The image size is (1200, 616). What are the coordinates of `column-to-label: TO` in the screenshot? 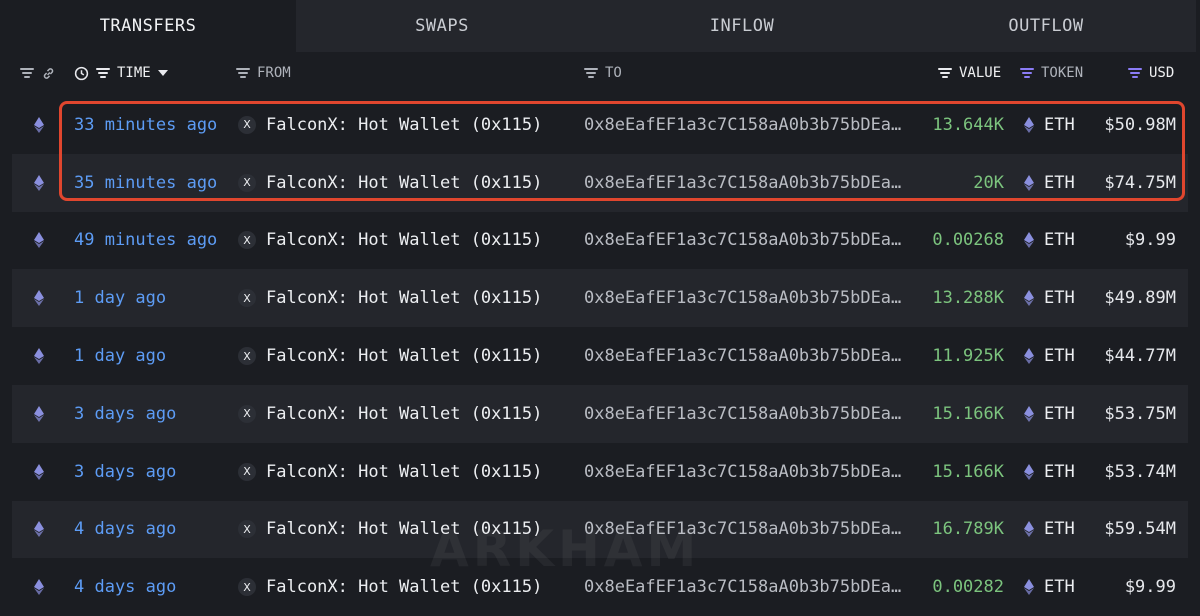 It's located at (613, 73).